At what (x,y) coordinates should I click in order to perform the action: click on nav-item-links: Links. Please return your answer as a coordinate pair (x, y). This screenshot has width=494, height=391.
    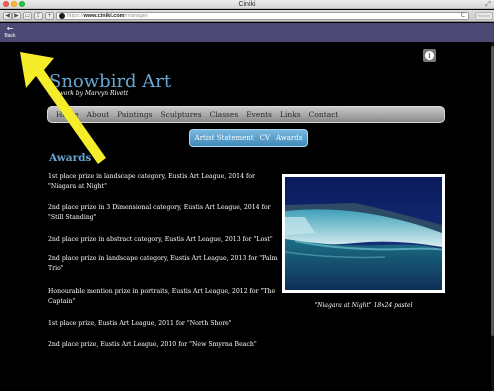
    Looking at the image, I should click on (290, 114).